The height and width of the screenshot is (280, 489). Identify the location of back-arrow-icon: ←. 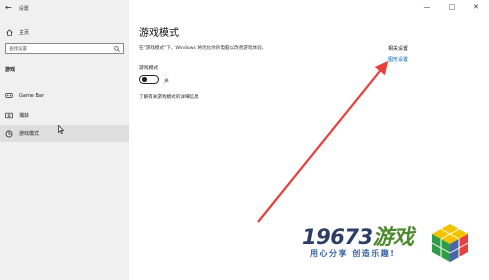
(8, 8).